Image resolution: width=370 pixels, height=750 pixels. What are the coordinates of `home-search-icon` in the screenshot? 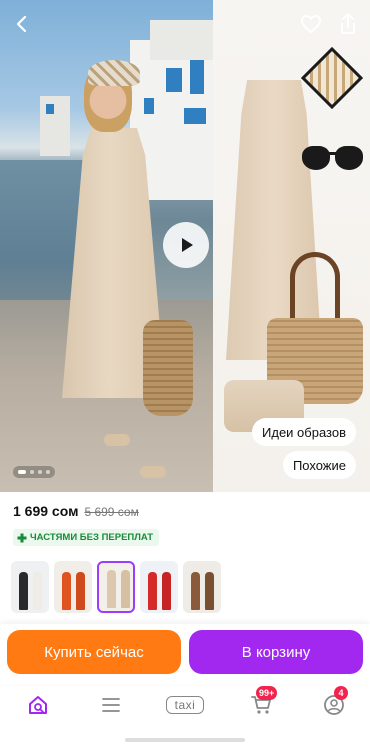 It's located at (38, 705).